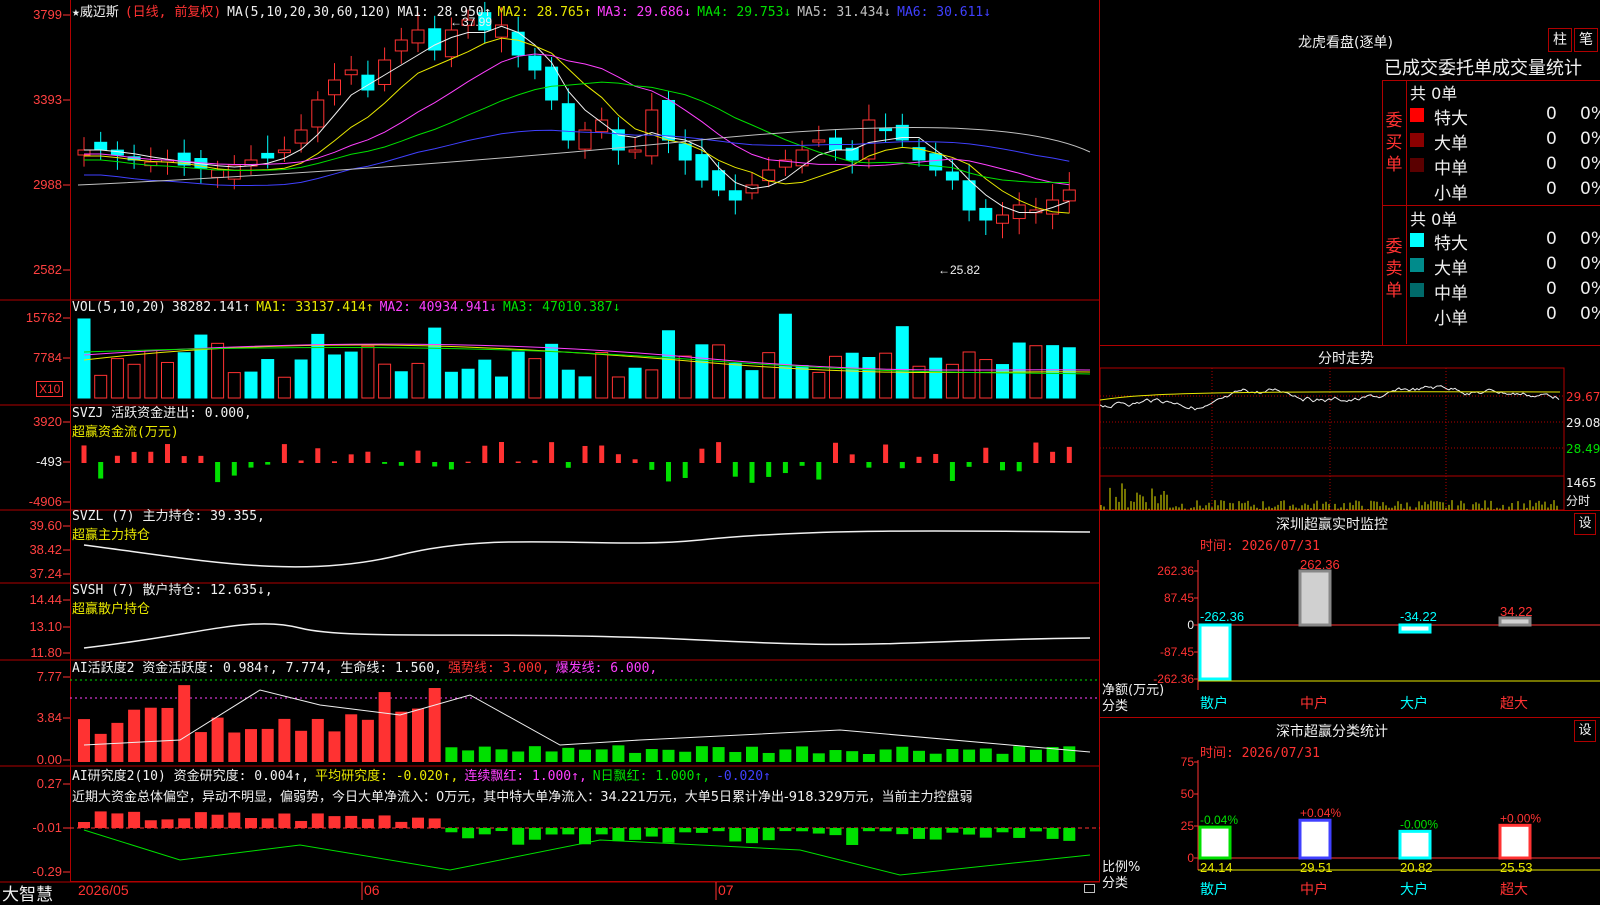  I want to click on buy-row-0: 特大 0 0%, so click(1505, 116).